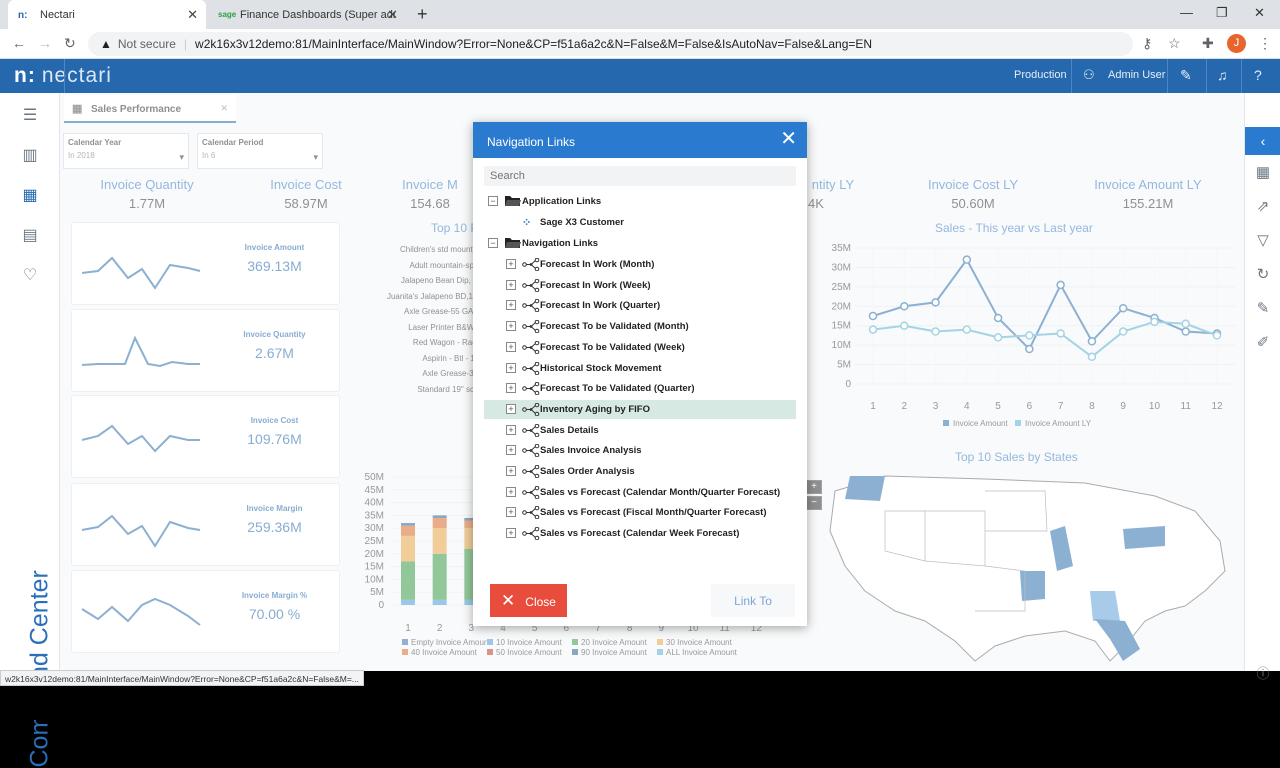 This screenshot has width=1280, height=768. Describe the element at coordinates (601, 368) in the screenshot. I see `tree-link-label: Historical Stock Movement` at that location.